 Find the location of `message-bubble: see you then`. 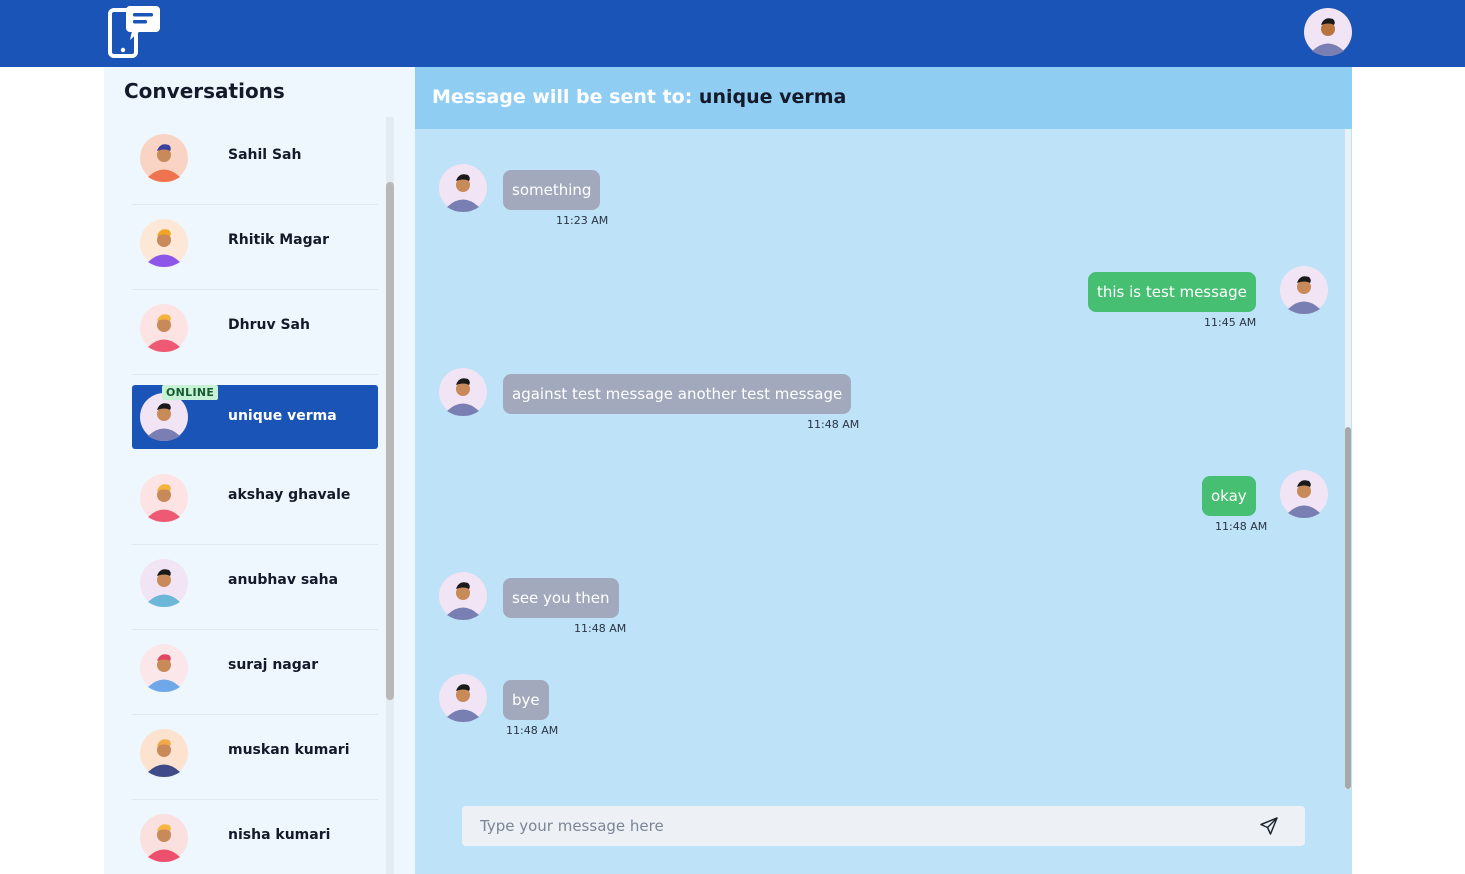

message-bubble: see you then is located at coordinates (561, 598).